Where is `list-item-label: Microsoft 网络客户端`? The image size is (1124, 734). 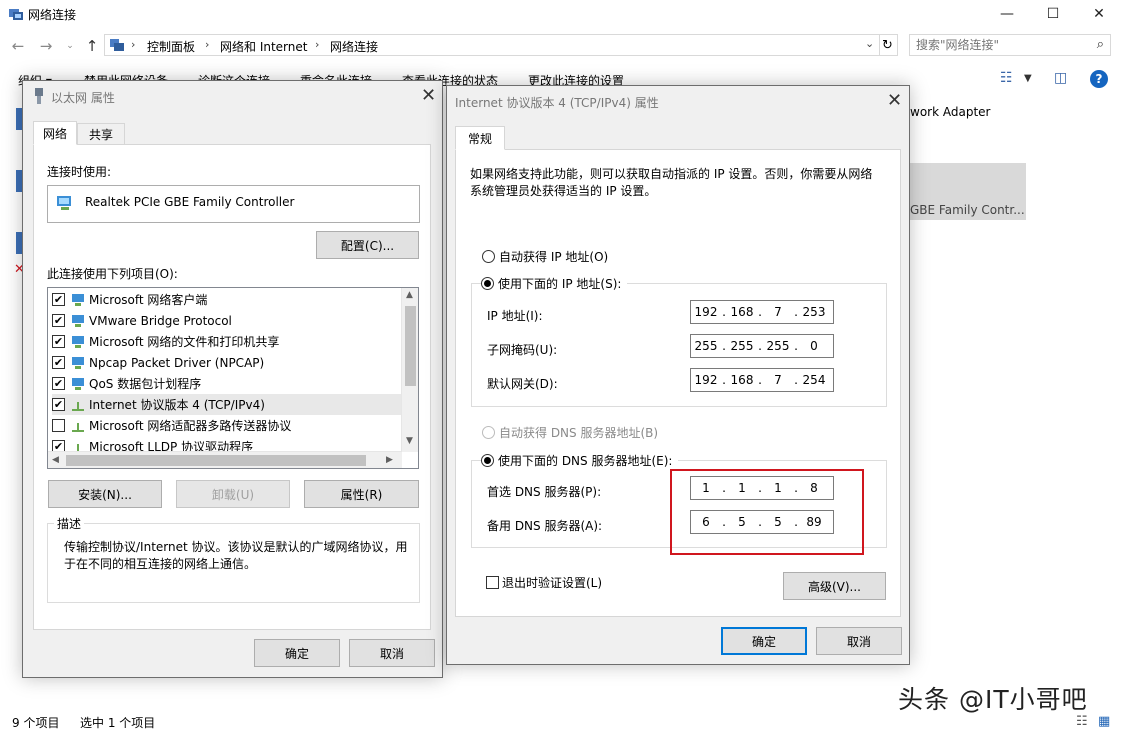 list-item-label: Microsoft 网络客户端 is located at coordinates (148, 300).